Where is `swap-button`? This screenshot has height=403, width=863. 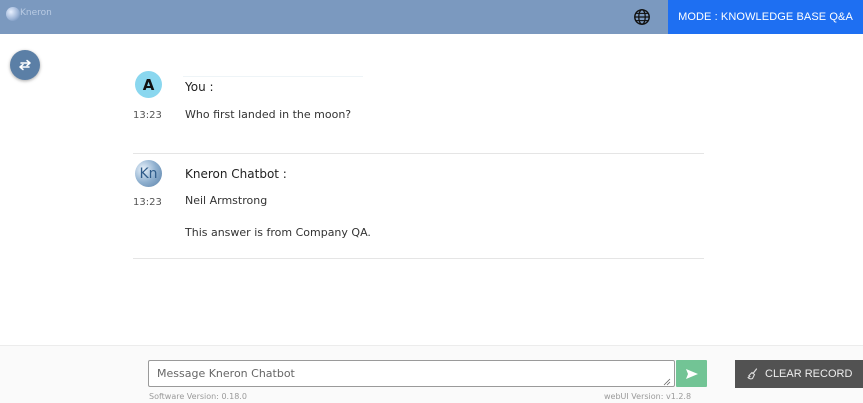
swap-button is located at coordinates (25, 65).